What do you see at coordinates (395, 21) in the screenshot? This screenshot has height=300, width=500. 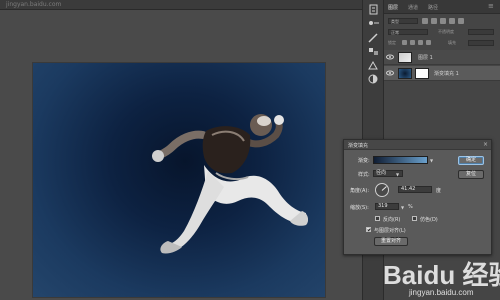 I see `filter-label: 类型` at bounding box center [395, 21].